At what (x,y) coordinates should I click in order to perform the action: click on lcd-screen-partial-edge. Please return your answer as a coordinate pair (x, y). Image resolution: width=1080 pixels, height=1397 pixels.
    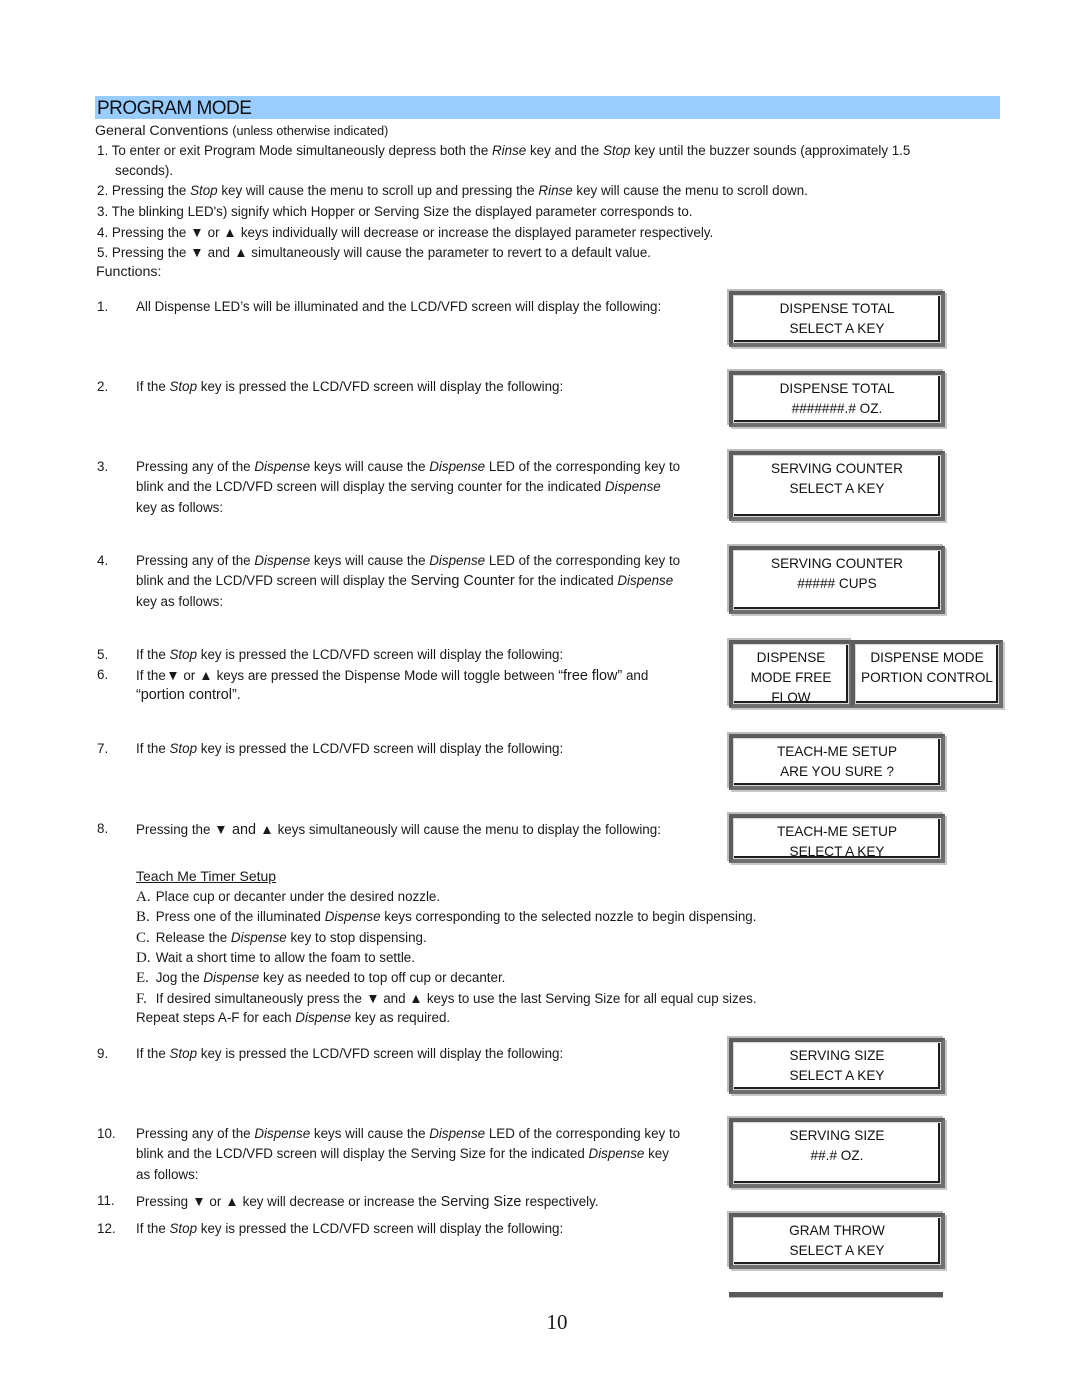
    Looking at the image, I should click on (836, 1295).